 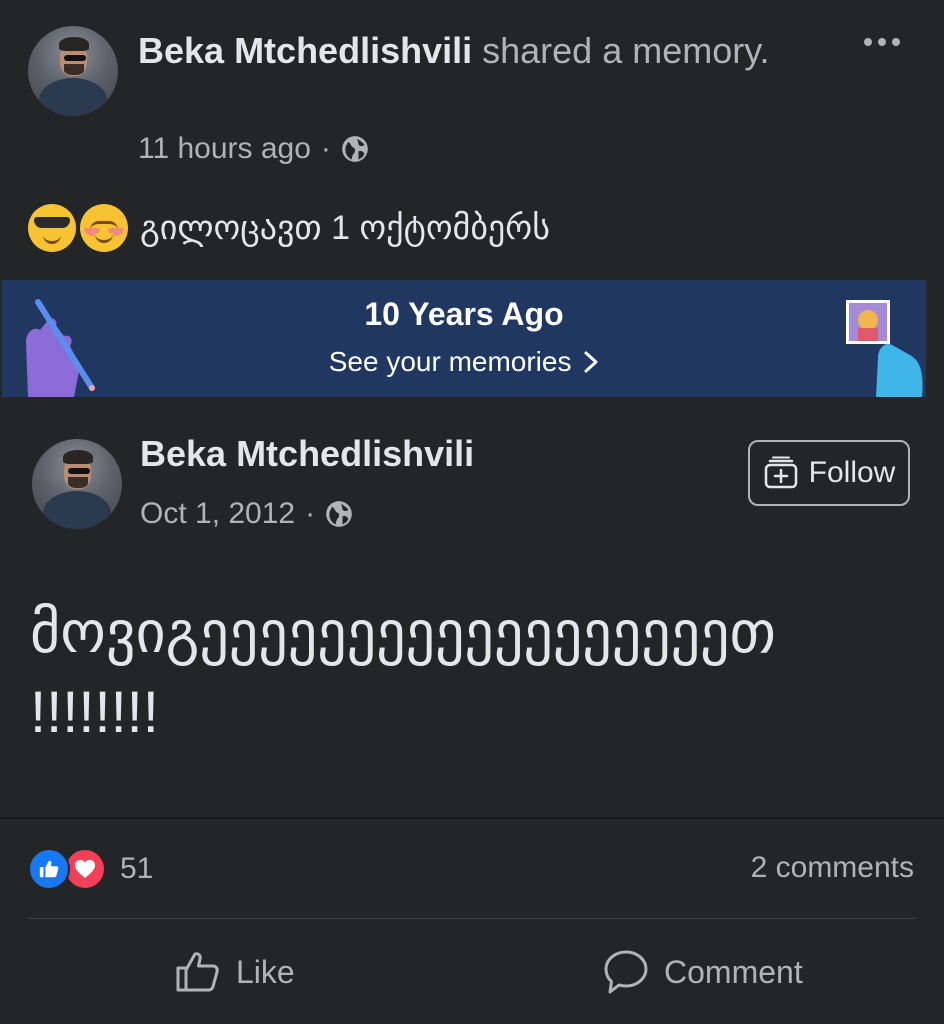 What do you see at coordinates (217, 514) in the screenshot?
I see `original-post-date: Oct 1, 2012` at bounding box center [217, 514].